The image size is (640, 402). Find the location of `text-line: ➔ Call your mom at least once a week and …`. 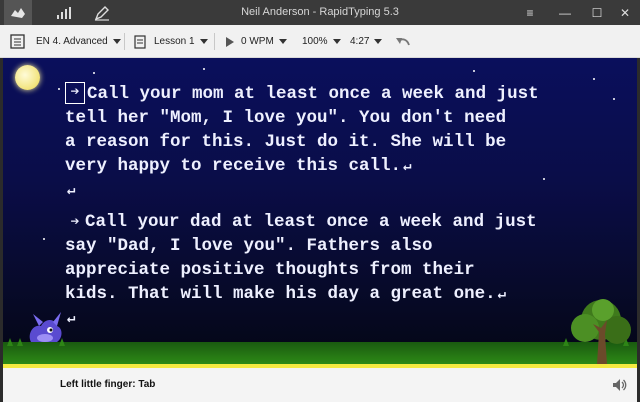

text-line: ➔ Call your mom at least once a week and … is located at coordinates (345, 94).